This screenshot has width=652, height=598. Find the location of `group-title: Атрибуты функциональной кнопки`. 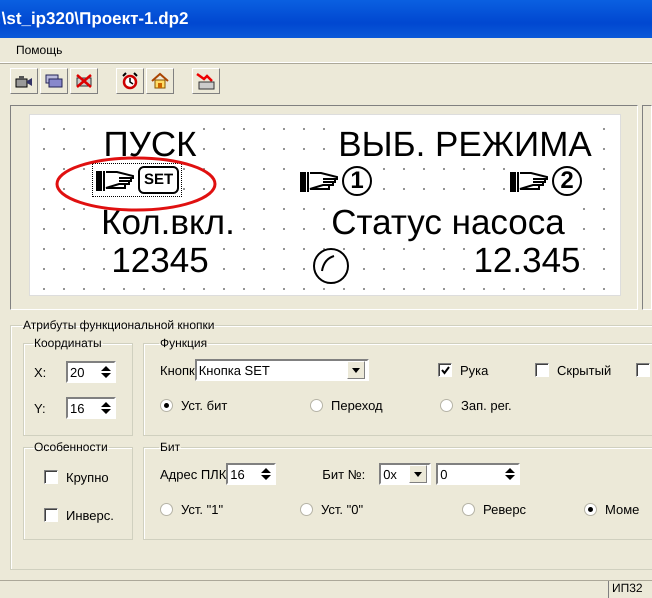

group-title: Атрибуты функциональной кнопки is located at coordinates (119, 325).